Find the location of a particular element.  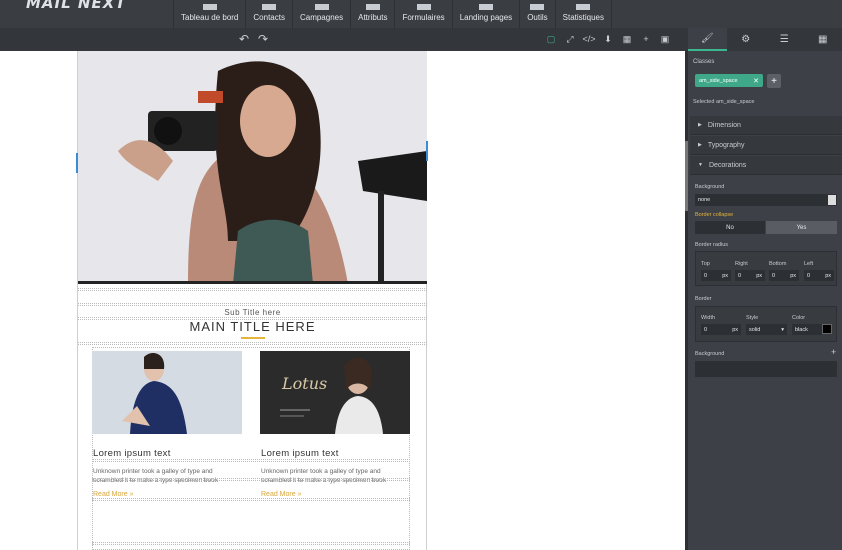

section-dimension: ▶ Dimension is located at coordinates (766, 125).